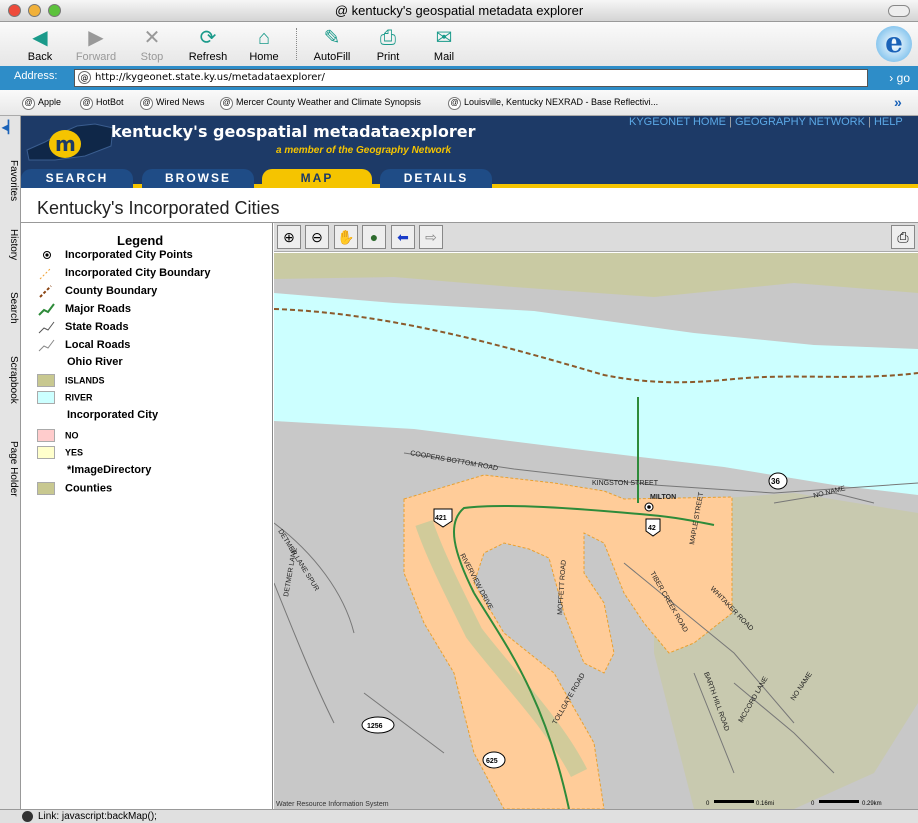 The image size is (918, 823). I want to click on print-button: ⎙ Print, so click(388, 43).